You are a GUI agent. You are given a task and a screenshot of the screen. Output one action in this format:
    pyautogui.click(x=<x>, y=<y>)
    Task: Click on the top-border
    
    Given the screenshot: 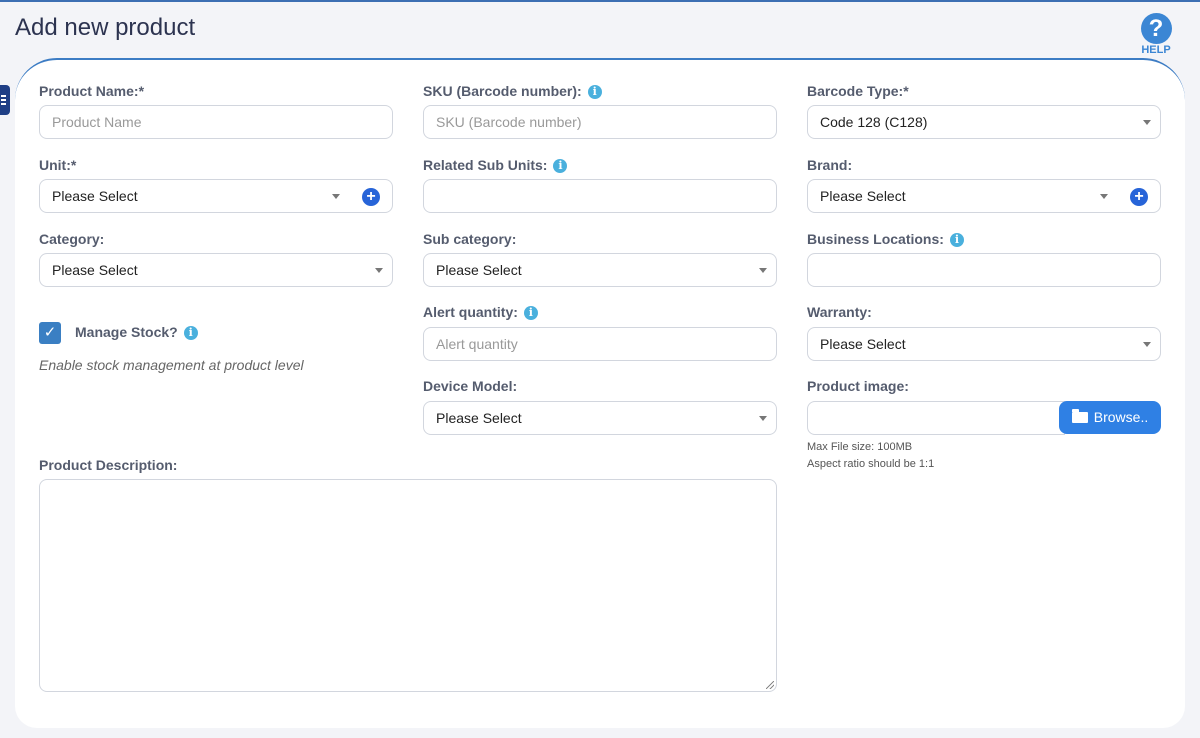 What is the action you would take?
    pyautogui.click(x=600, y=1)
    